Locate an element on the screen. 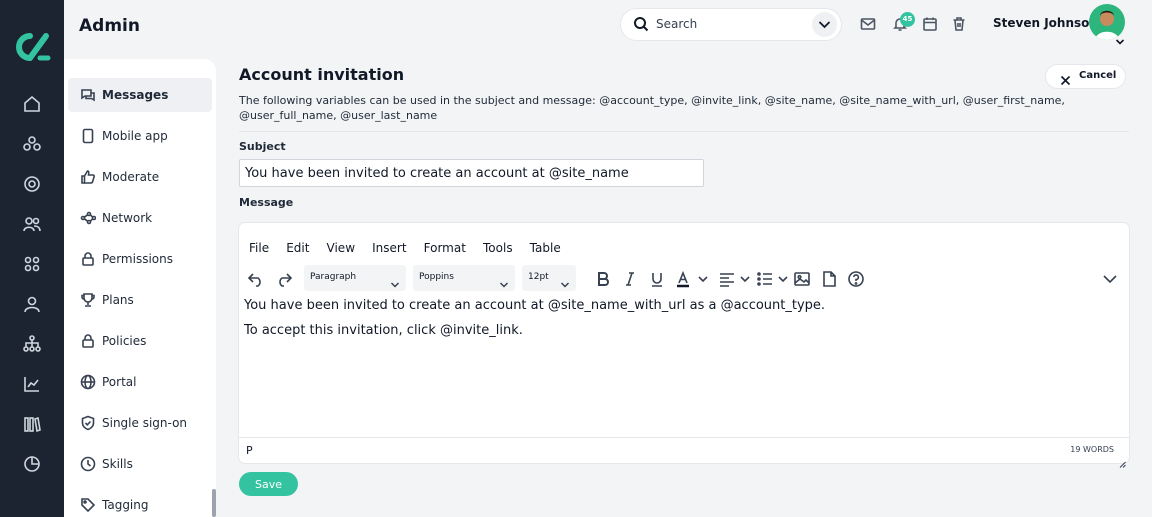 This screenshot has height=517, width=1152. sidebar-item-label: Plans is located at coordinates (118, 300).